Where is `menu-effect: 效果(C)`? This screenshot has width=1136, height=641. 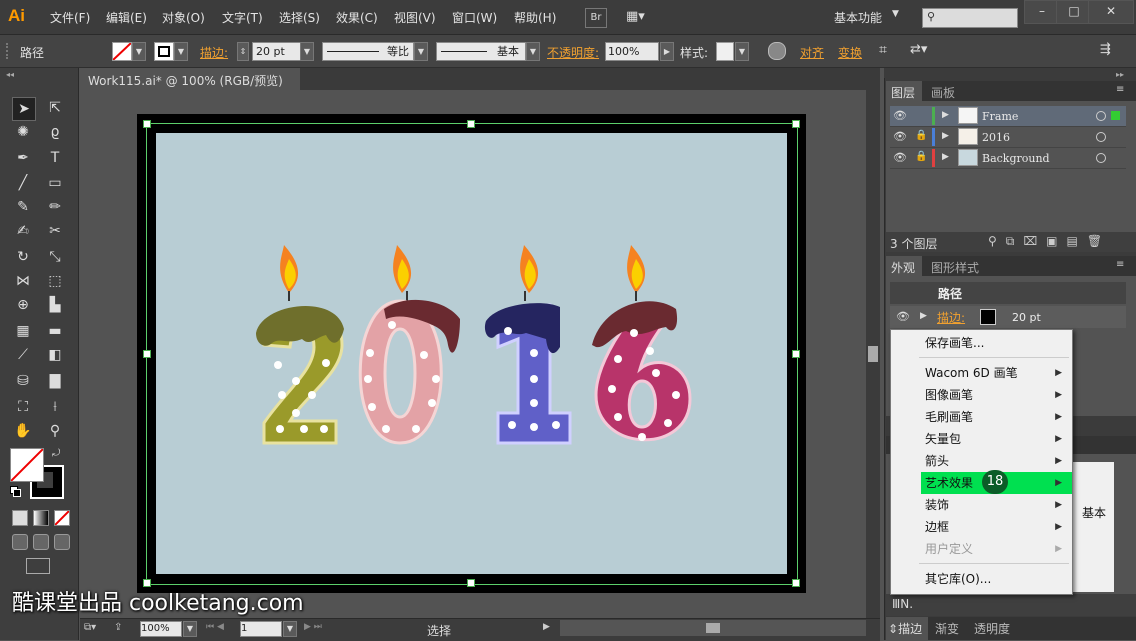
menu-effect: 效果(C) is located at coordinates (357, 17).